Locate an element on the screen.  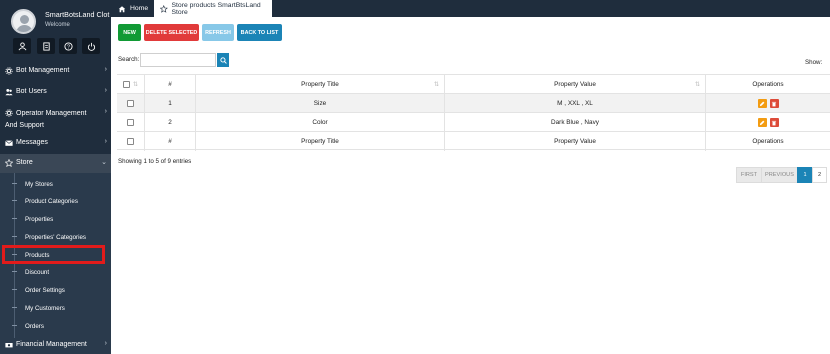
profile-welcome: Welcome is located at coordinates (57, 25).